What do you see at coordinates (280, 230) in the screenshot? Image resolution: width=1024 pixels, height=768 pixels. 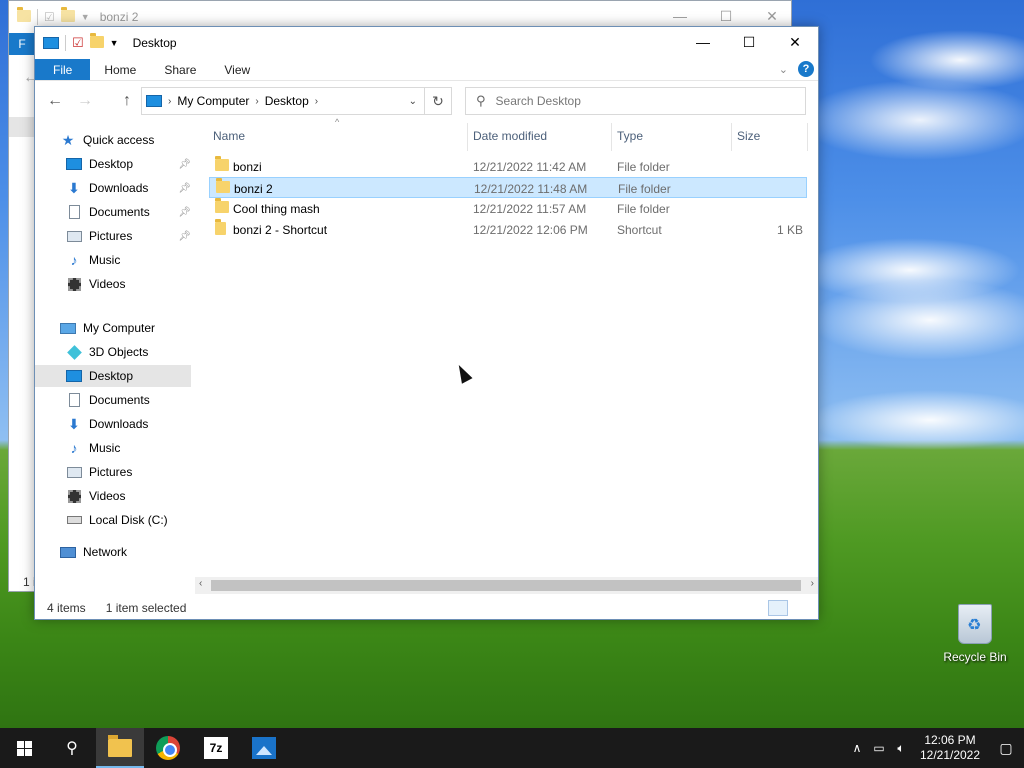 I see `file-name: bonzi 2 - Shortcut` at bounding box center [280, 230].